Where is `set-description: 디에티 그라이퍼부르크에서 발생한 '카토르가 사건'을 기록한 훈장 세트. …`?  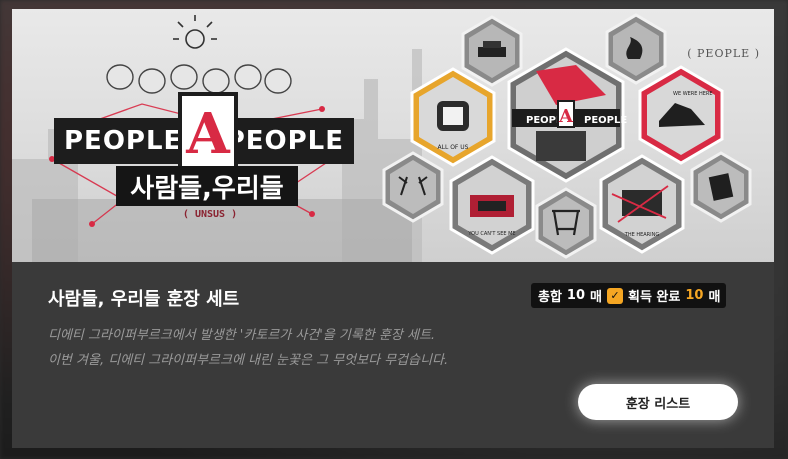 set-description: 디에티 그라이퍼부르크에서 발생한 '카토르가 사건'을 기록한 훈장 세트. … is located at coordinates (328, 348).